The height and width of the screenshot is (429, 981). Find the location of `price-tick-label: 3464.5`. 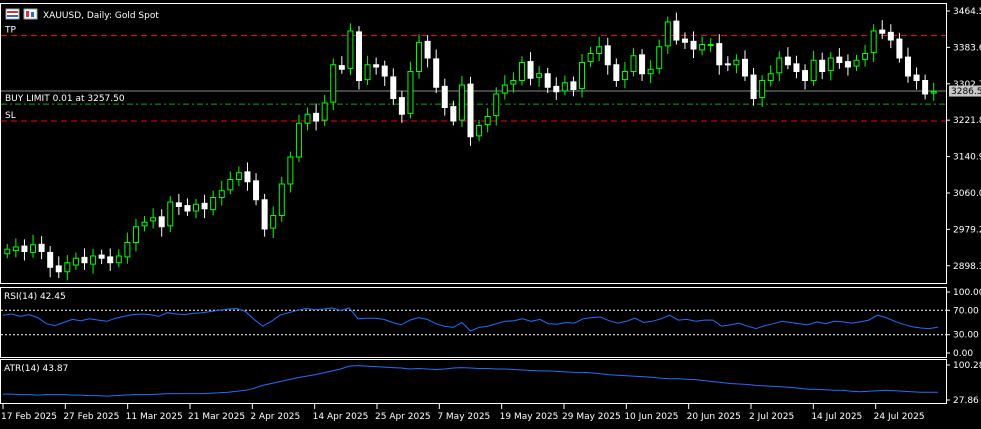

price-tick-label: 3464.5 is located at coordinates (967, 12).